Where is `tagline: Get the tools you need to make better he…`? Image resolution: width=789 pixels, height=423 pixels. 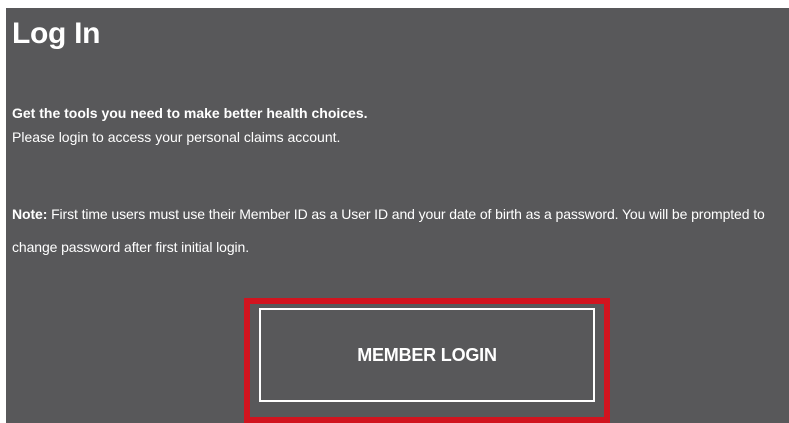 tagline: Get the tools you need to make better he… is located at coordinates (190, 113).